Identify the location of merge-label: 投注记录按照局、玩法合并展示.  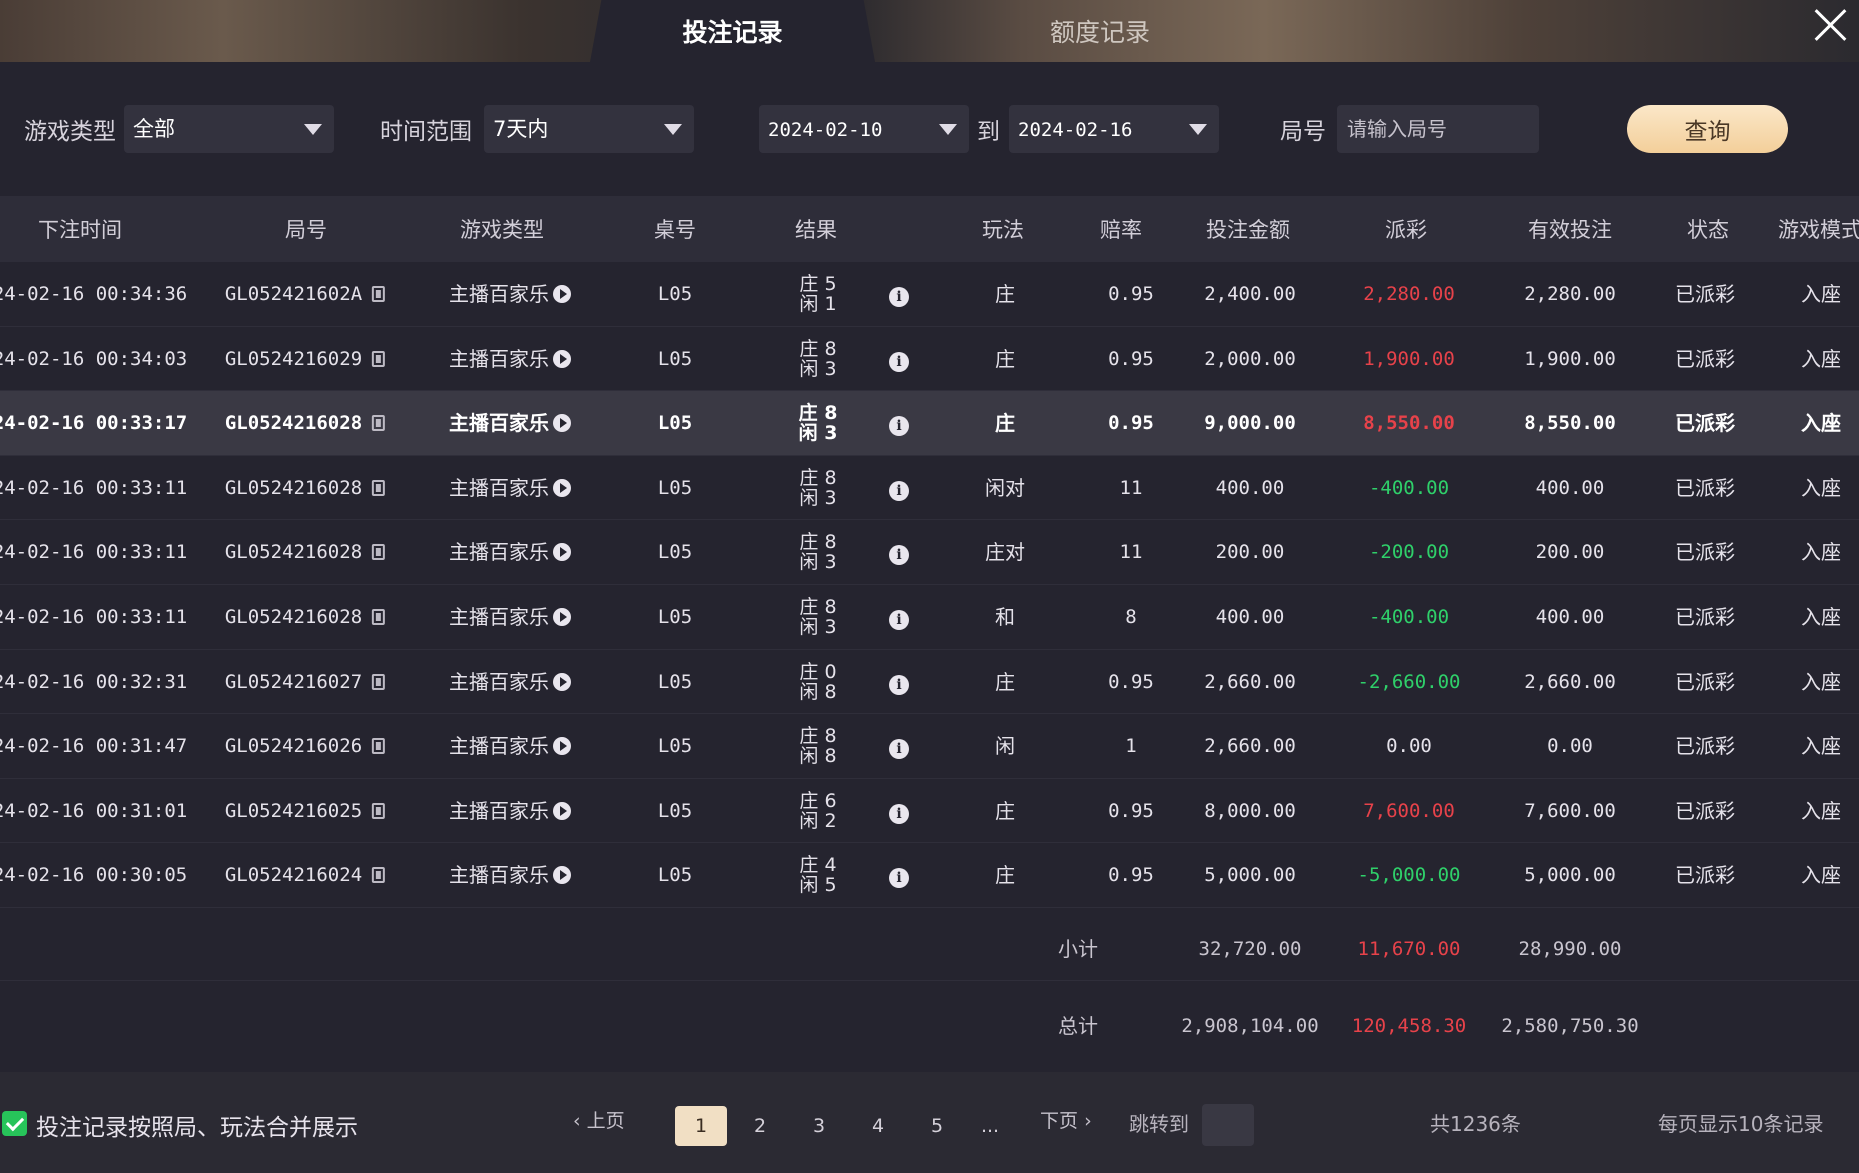
(197, 1128).